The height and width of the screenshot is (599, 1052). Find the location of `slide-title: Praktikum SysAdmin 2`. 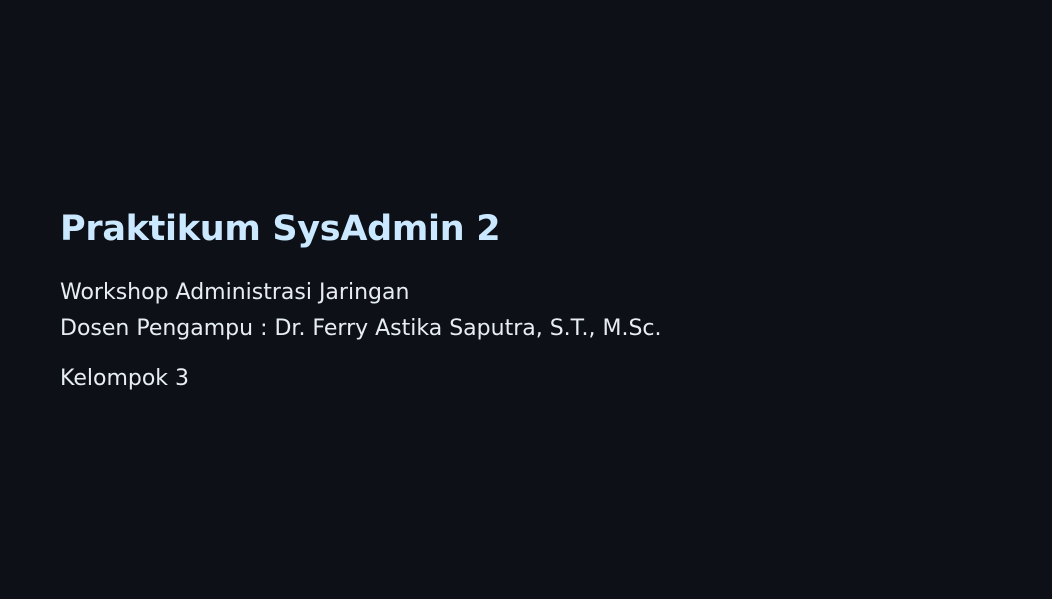

slide-title: Praktikum SysAdmin 2 is located at coordinates (280, 229).